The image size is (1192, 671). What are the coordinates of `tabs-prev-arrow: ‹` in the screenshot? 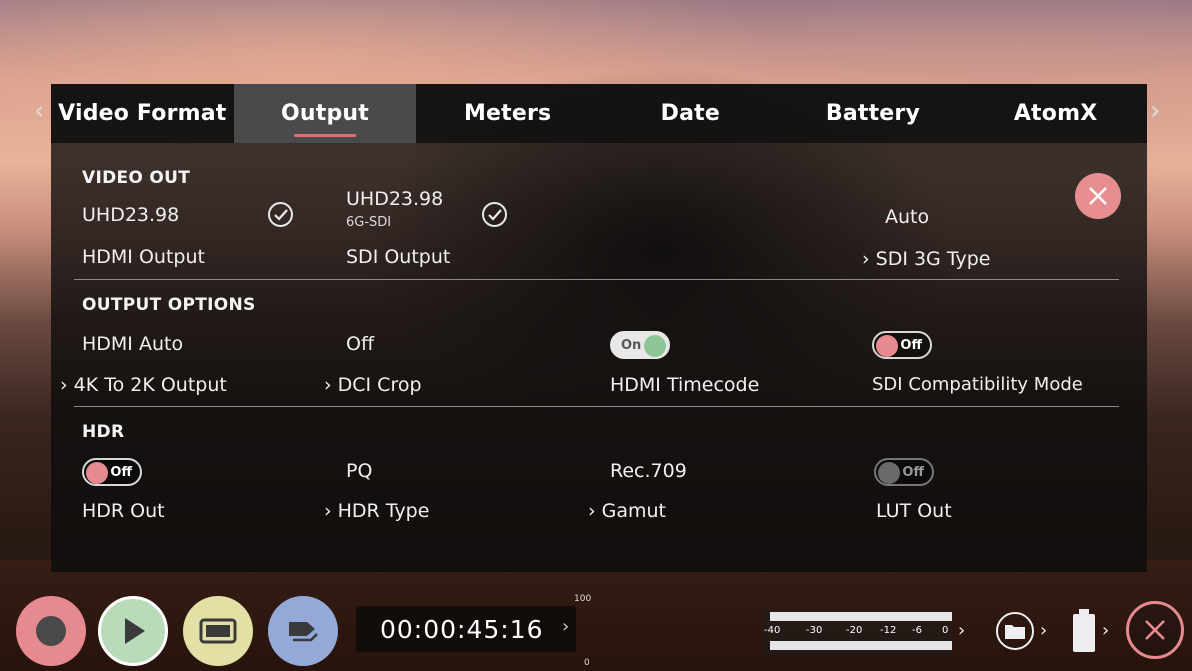 It's located at (39, 111).